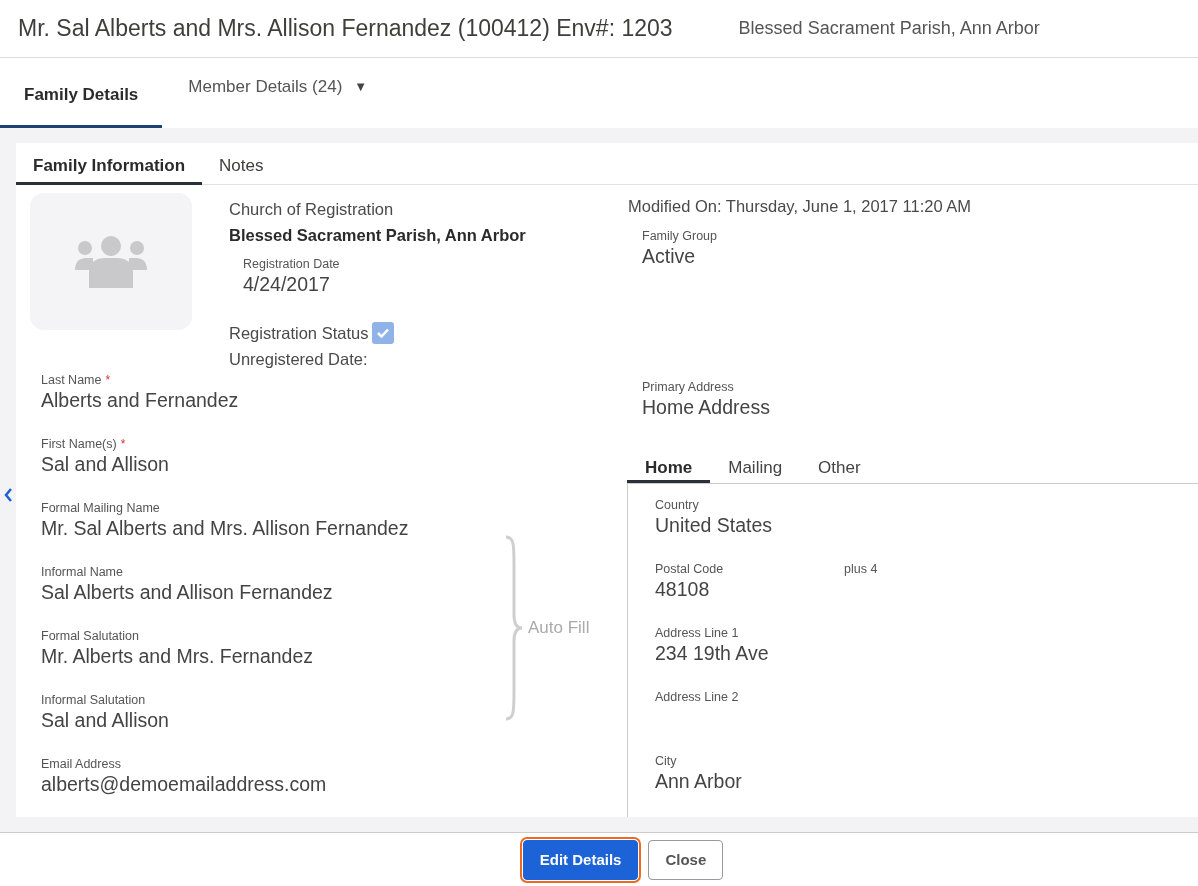 Image resolution: width=1198 pixels, height=886 pixels. What do you see at coordinates (184, 784) in the screenshot?
I see `field-value: alberts@demoemailaddress.com` at bounding box center [184, 784].